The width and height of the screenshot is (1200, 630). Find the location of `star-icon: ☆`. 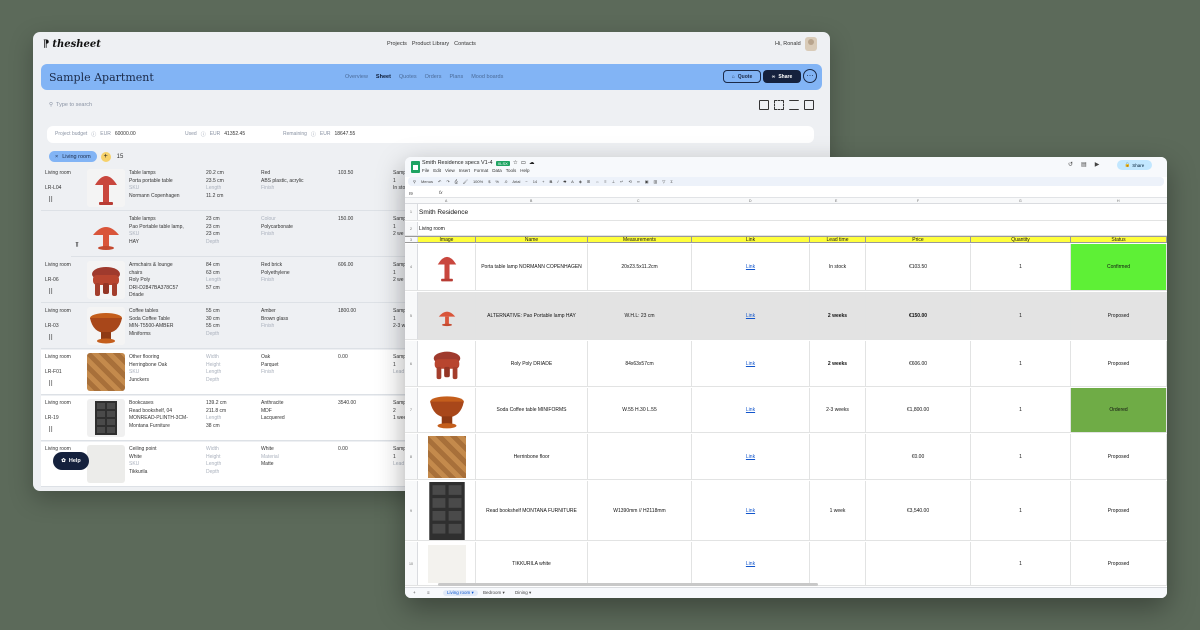

star-icon: ☆ is located at coordinates (515, 163).